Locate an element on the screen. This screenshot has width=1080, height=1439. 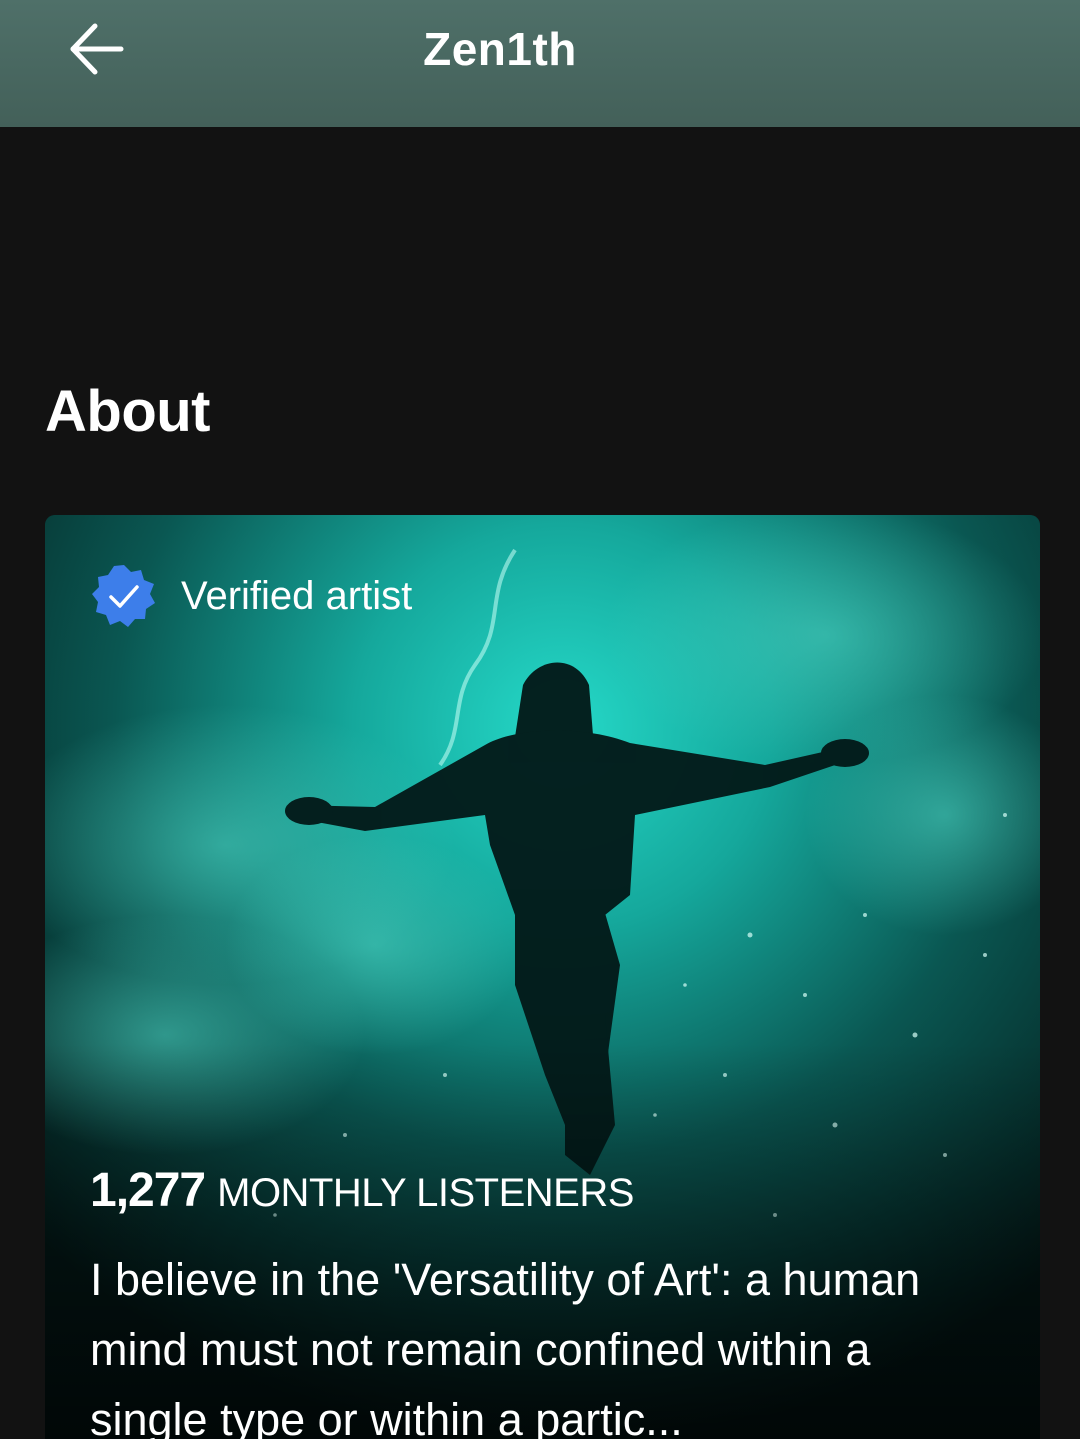
page-title: Zen1th is located at coordinates (500, 49).